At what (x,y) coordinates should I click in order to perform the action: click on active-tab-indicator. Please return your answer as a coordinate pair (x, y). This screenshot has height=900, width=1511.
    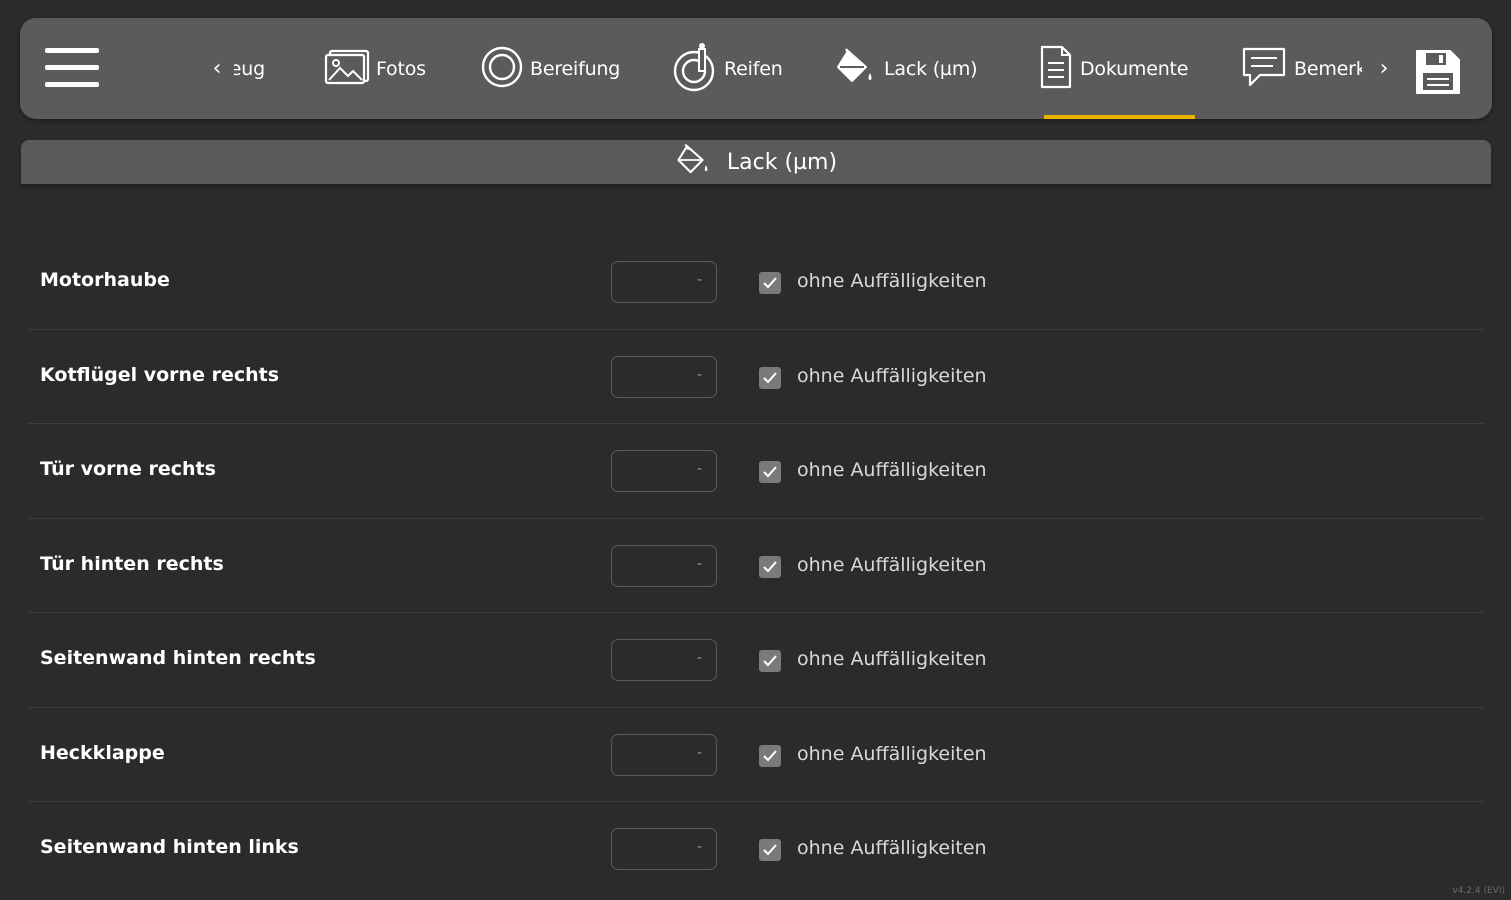
    Looking at the image, I should click on (1119, 117).